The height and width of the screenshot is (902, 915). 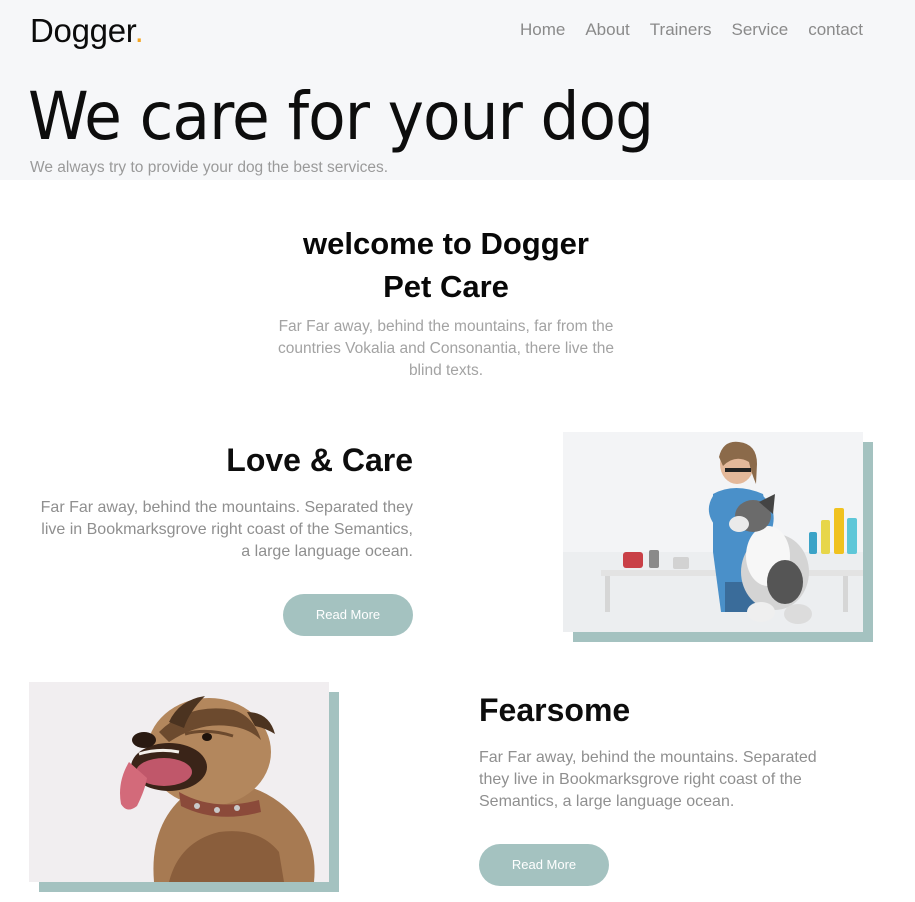 I want to click on welcome-title: welcome to Dogger Pet Care, so click(x=446, y=265).